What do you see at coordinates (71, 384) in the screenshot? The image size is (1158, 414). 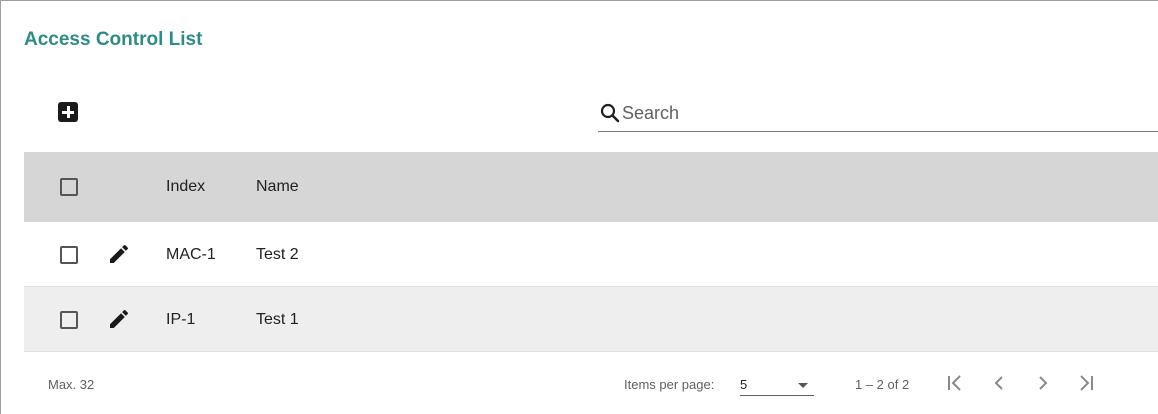 I see `max-entries-label: Max. 32` at bounding box center [71, 384].